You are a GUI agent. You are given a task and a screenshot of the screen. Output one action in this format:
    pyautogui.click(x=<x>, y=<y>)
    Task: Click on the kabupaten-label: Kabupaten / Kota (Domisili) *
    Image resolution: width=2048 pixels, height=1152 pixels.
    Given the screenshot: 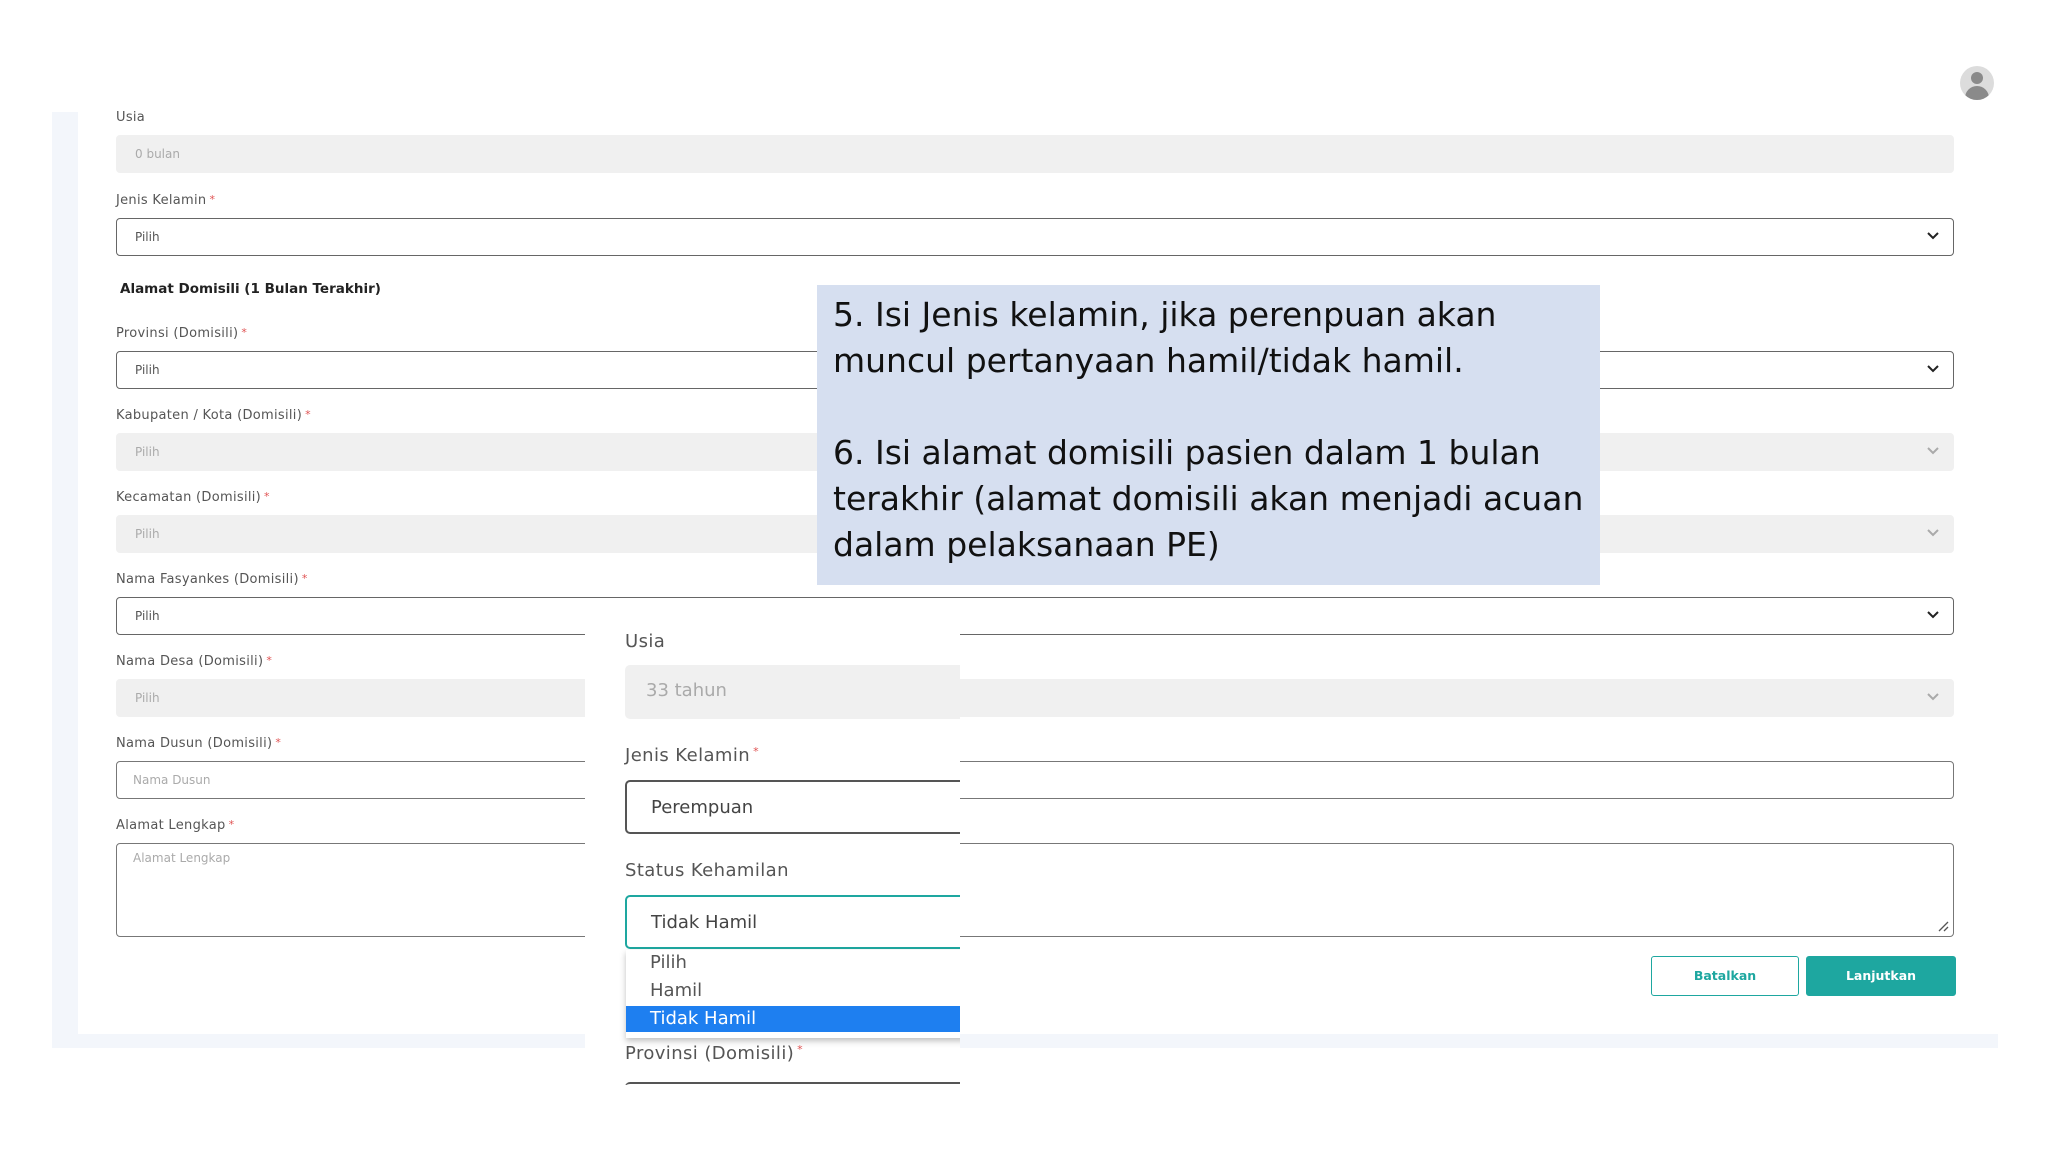 What is the action you would take?
    pyautogui.click(x=213, y=415)
    